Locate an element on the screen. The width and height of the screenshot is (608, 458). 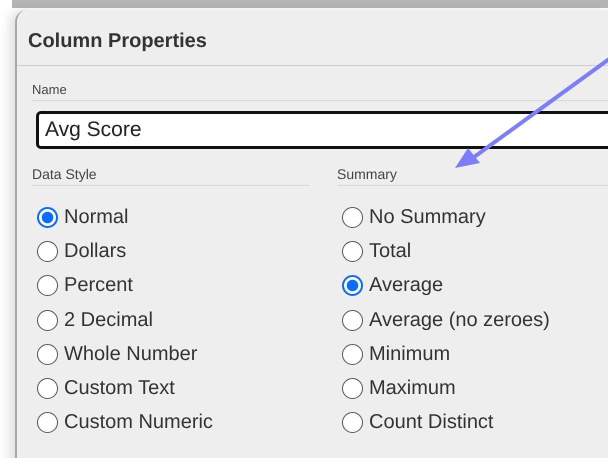
radio-option: Minimum is located at coordinates (472, 354).